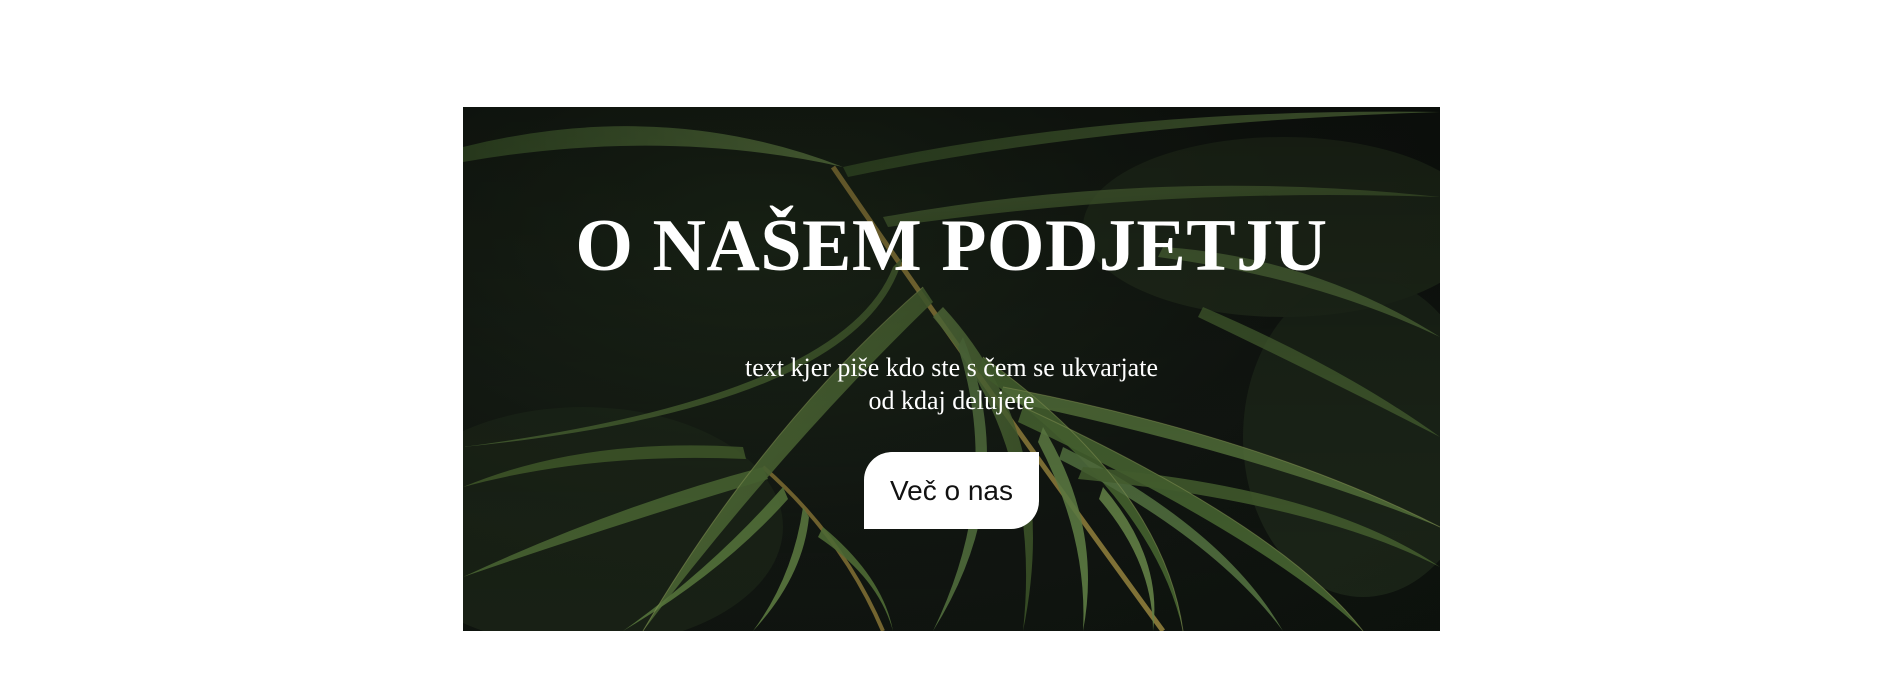 The height and width of the screenshot is (678, 1888). I want to click on hero-title: O NAŠEM PODJETJU, so click(951, 246).